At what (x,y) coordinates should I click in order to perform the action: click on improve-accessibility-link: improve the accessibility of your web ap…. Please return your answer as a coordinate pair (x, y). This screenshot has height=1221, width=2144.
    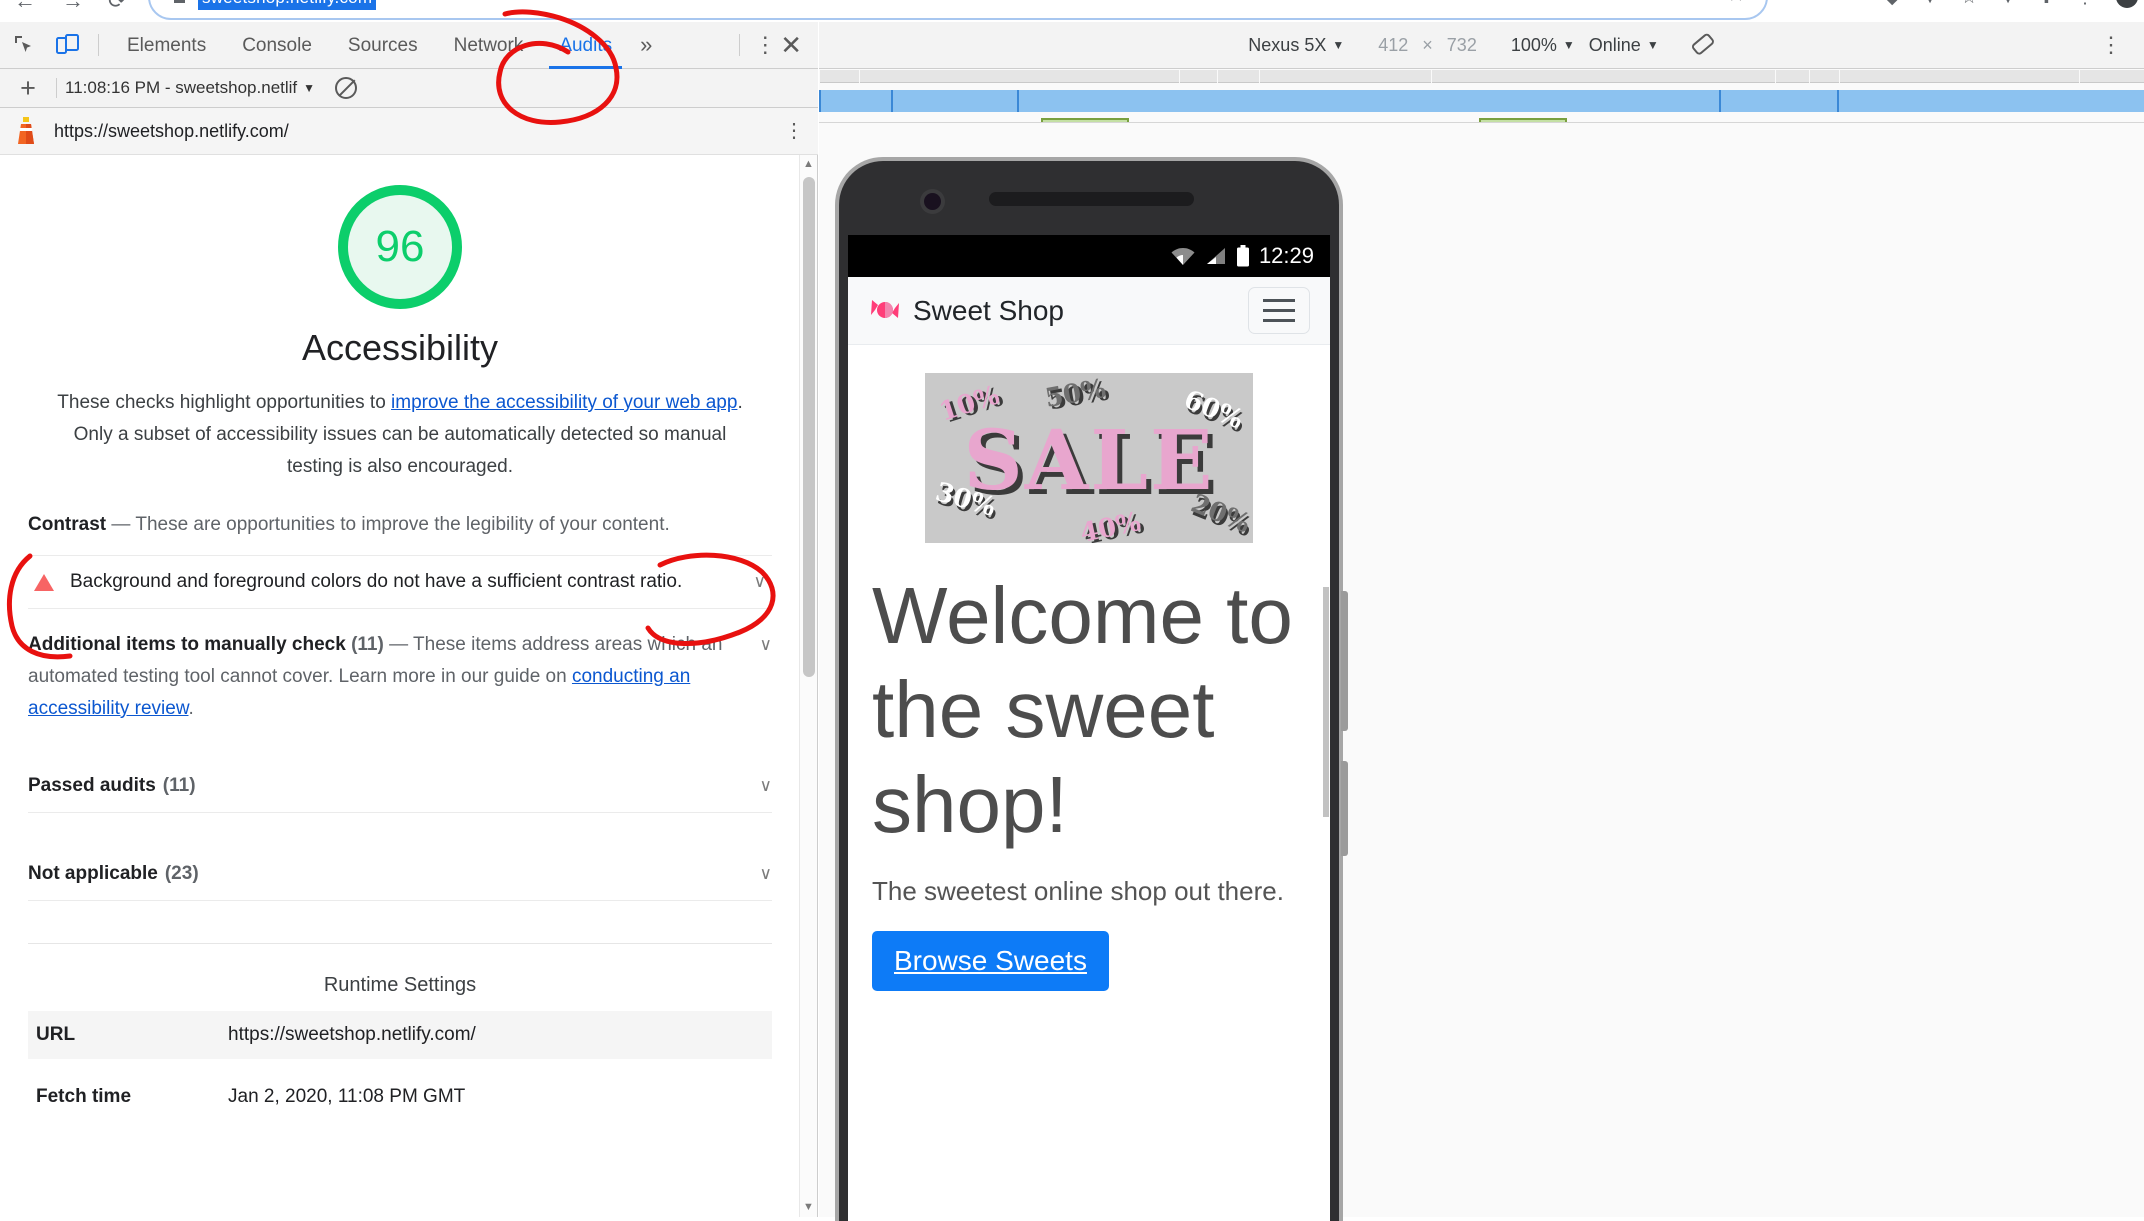
    Looking at the image, I should click on (564, 402).